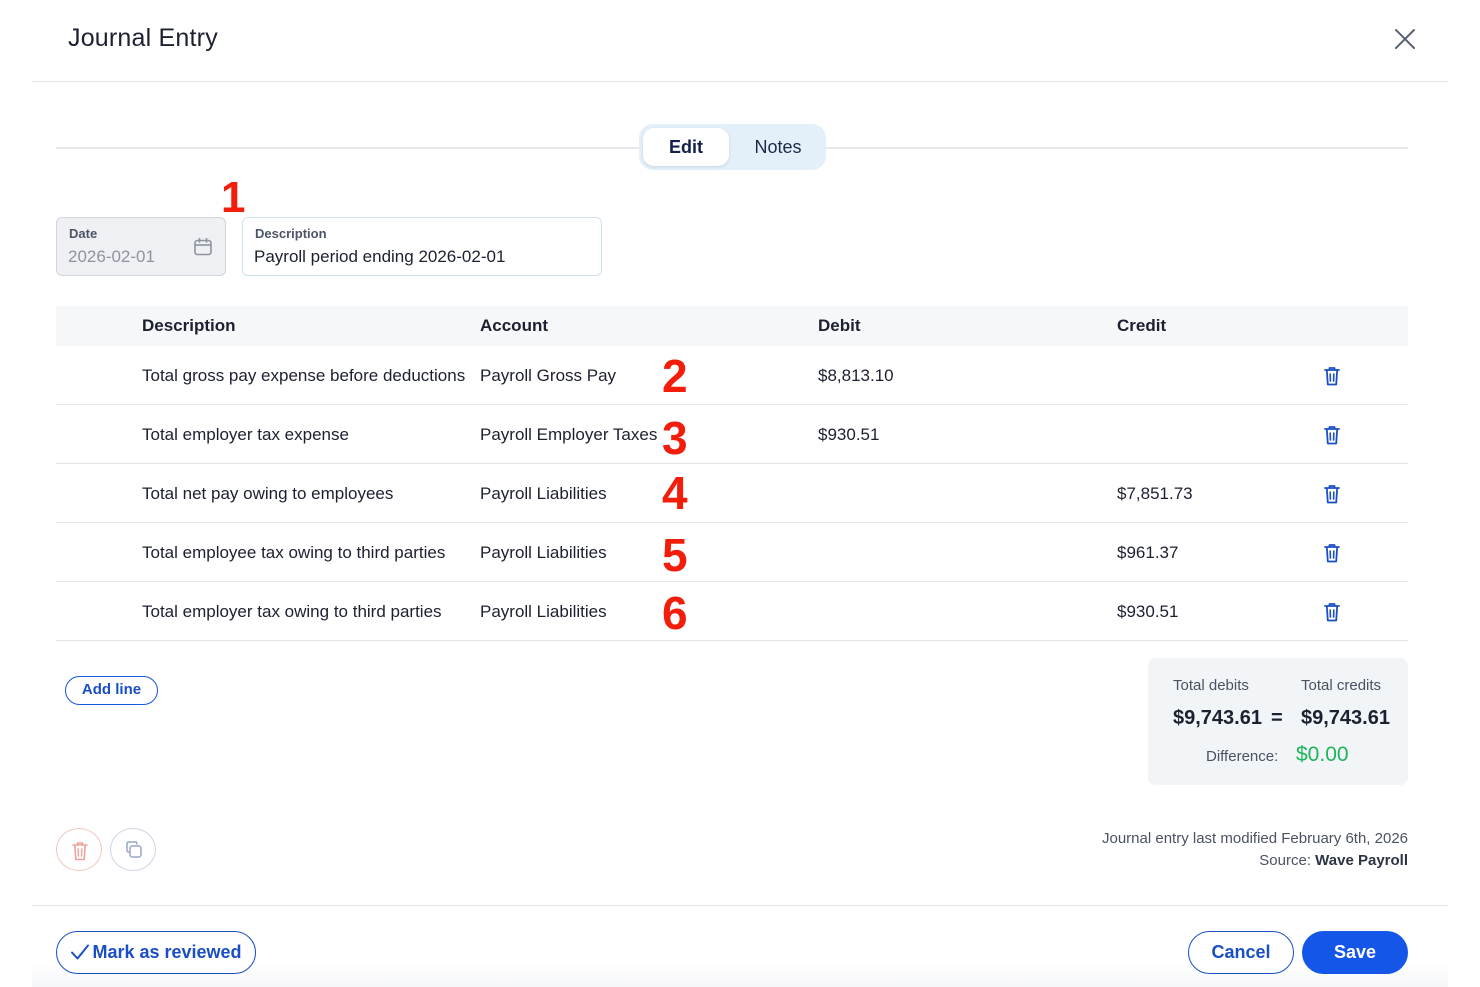 The width and height of the screenshot is (1480, 987). What do you see at coordinates (732, 147) in the screenshot?
I see `tab-group: Edit Notes` at bounding box center [732, 147].